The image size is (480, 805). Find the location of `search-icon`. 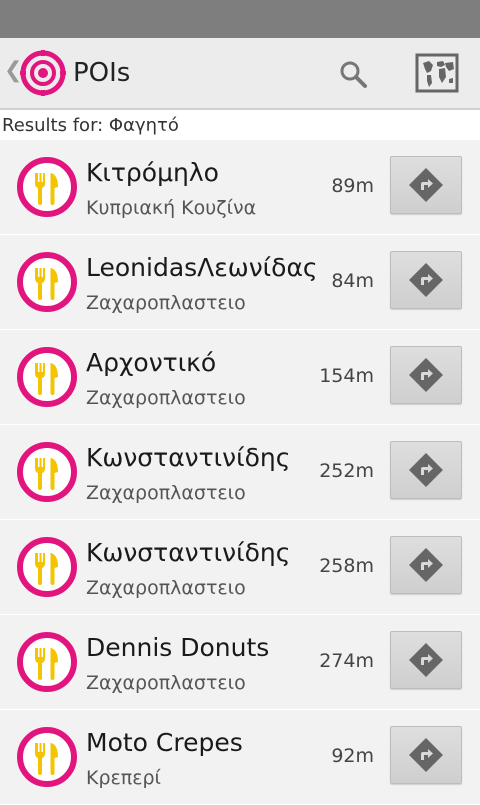

search-icon is located at coordinates (353, 74).